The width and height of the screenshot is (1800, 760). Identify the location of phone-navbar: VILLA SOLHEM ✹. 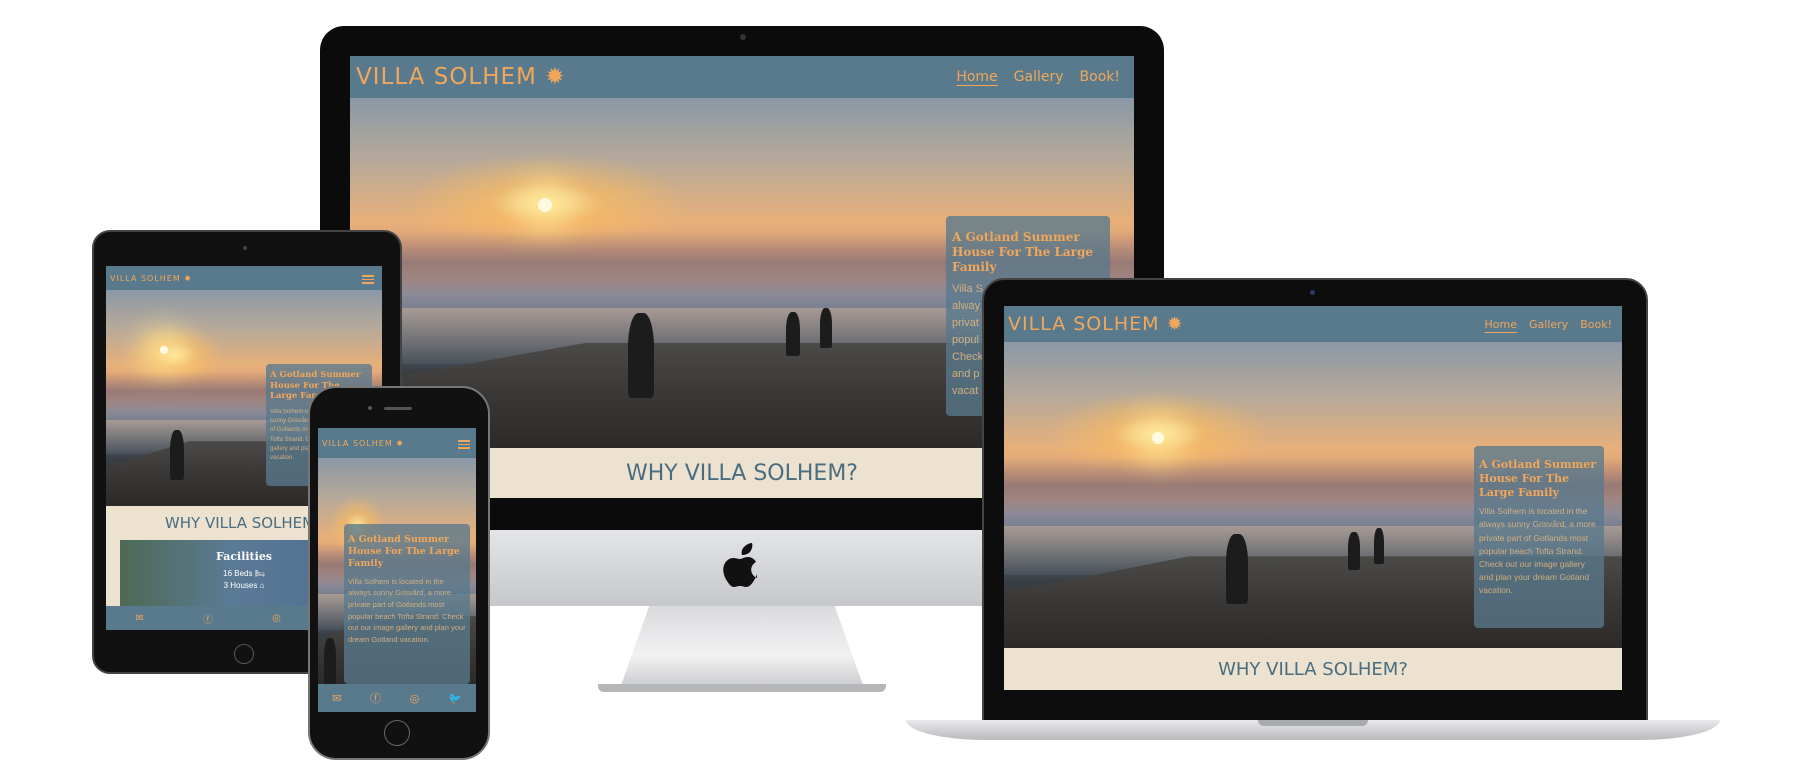
(397, 443).